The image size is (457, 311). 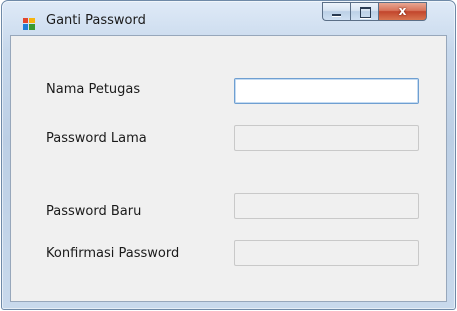 I want to click on maximize-button, so click(x=364, y=11).